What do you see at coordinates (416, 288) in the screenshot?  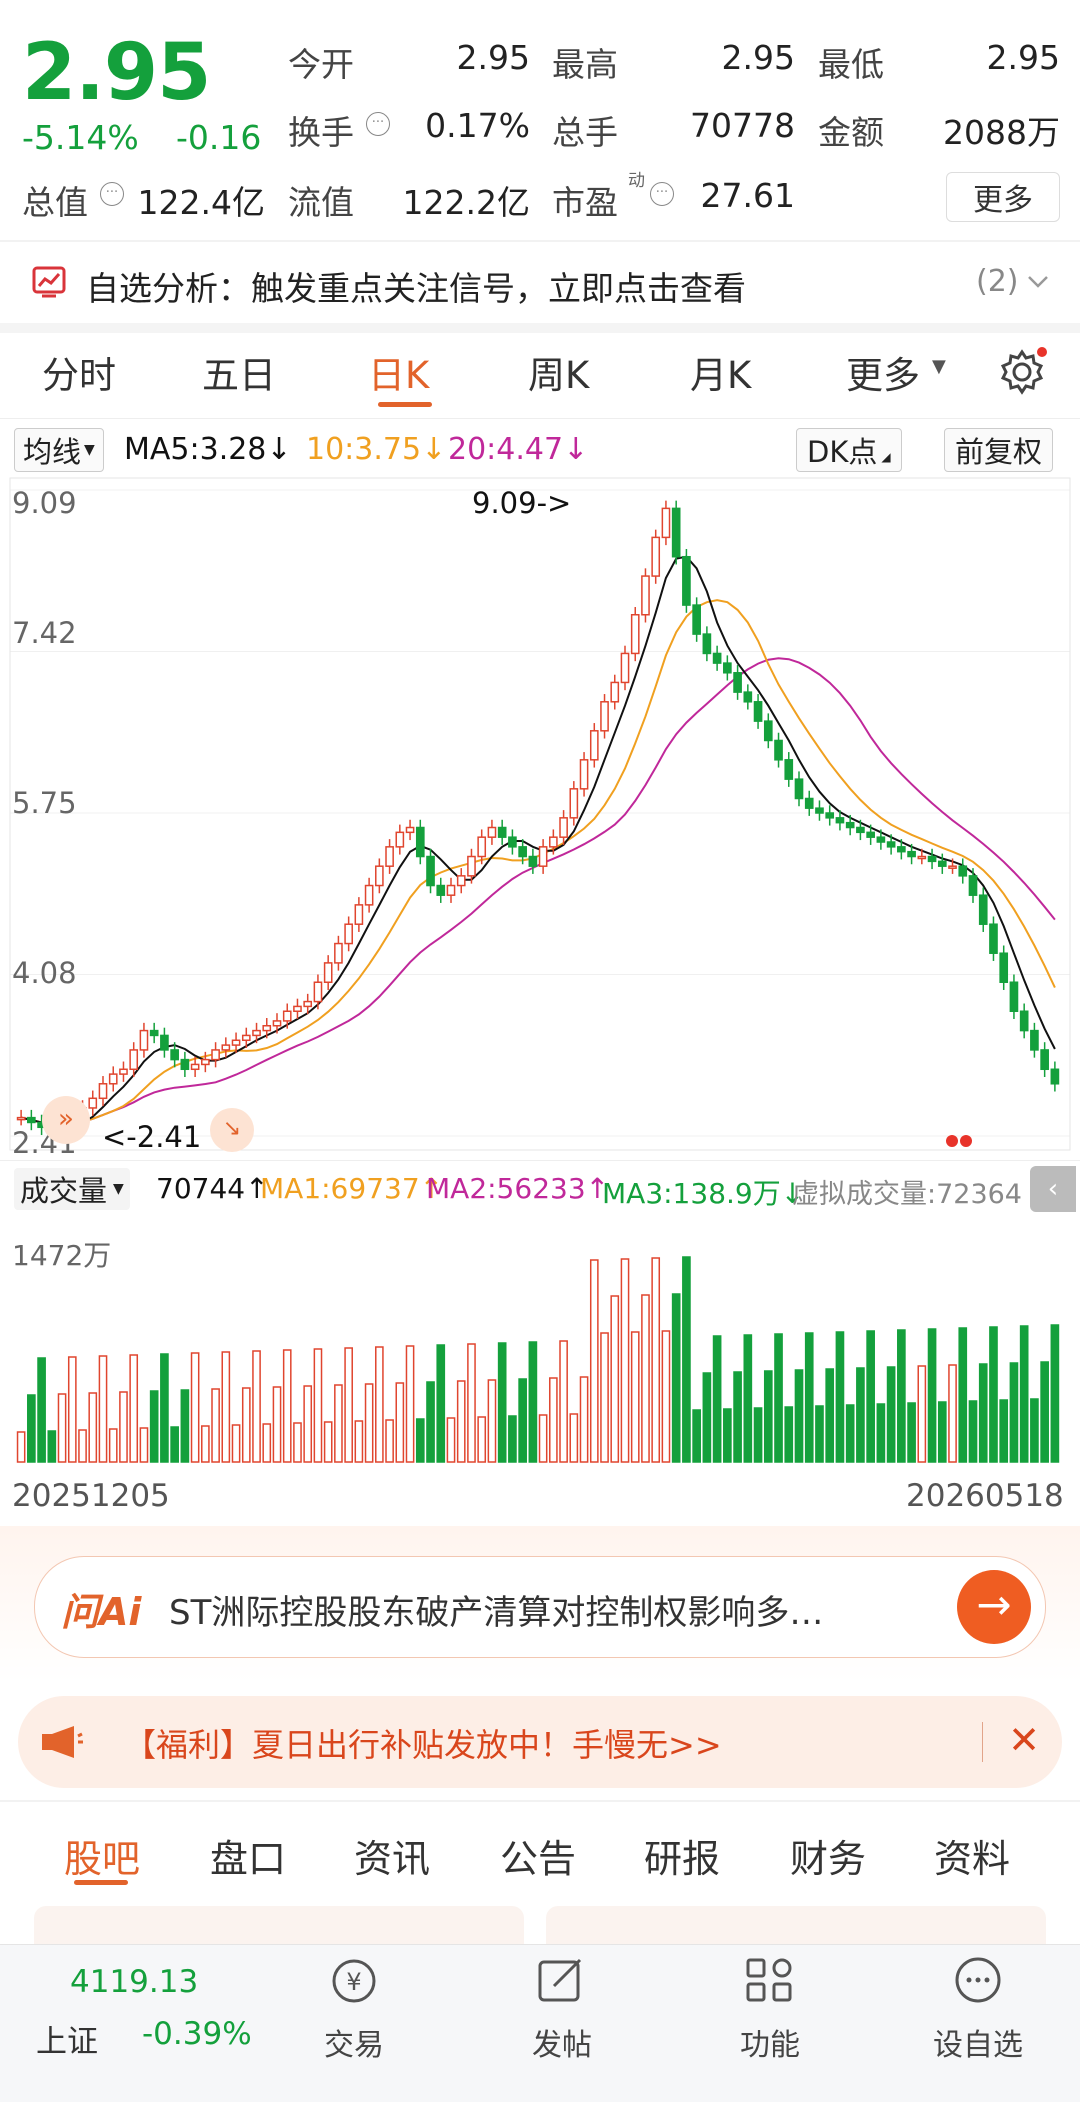 I see `signal-text: 自选分析：触发重点关注信号，立即点击查看` at bounding box center [416, 288].